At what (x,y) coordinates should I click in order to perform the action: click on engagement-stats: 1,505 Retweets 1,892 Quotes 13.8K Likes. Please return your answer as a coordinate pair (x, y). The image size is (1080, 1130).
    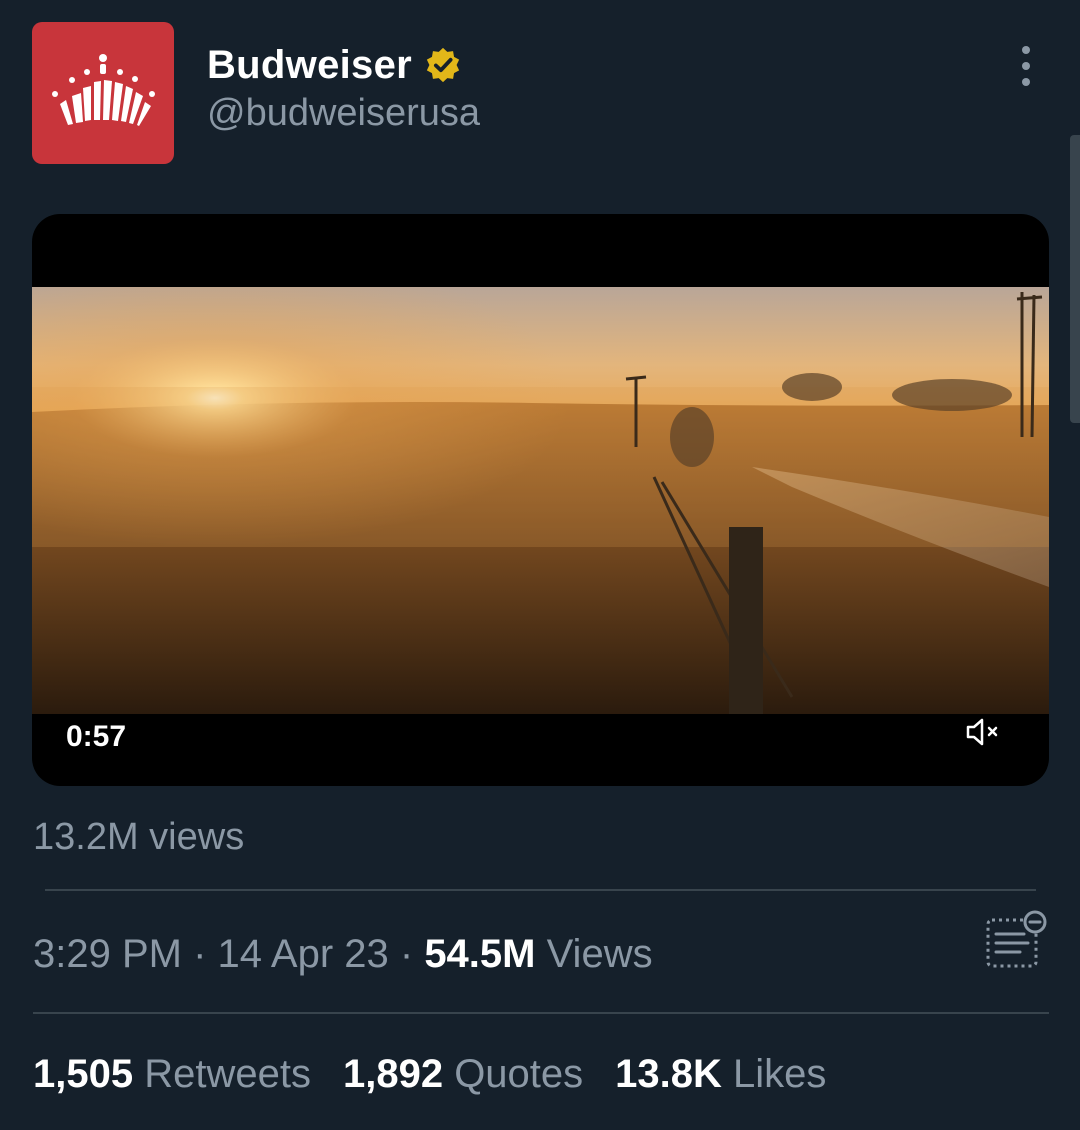
    Looking at the image, I should click on (429, 1074).